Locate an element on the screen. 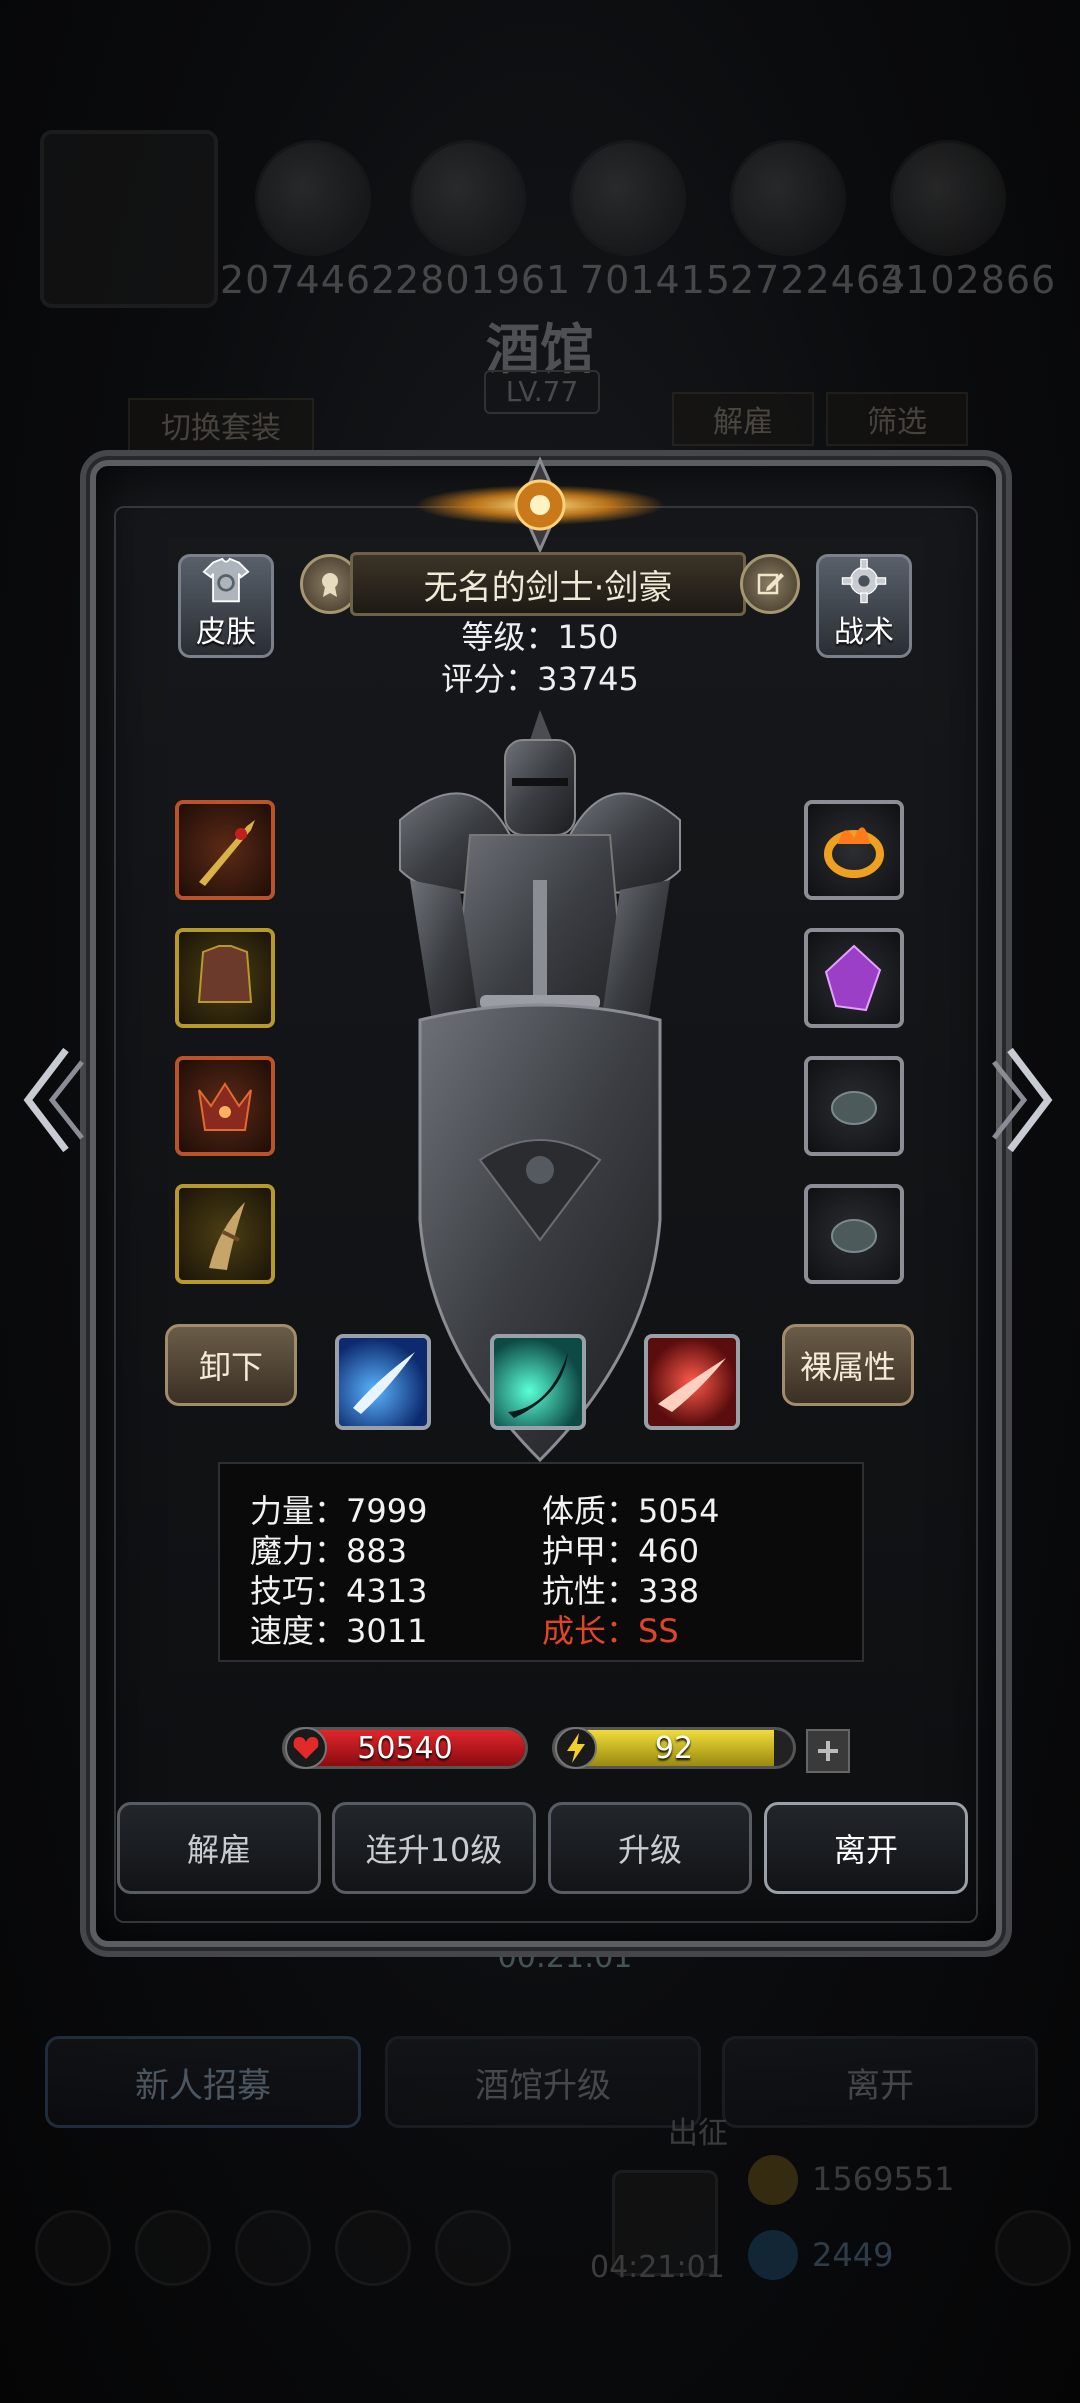 The image size is (1080, 2403). edit-name-icon is located at coordinates (770, 584).